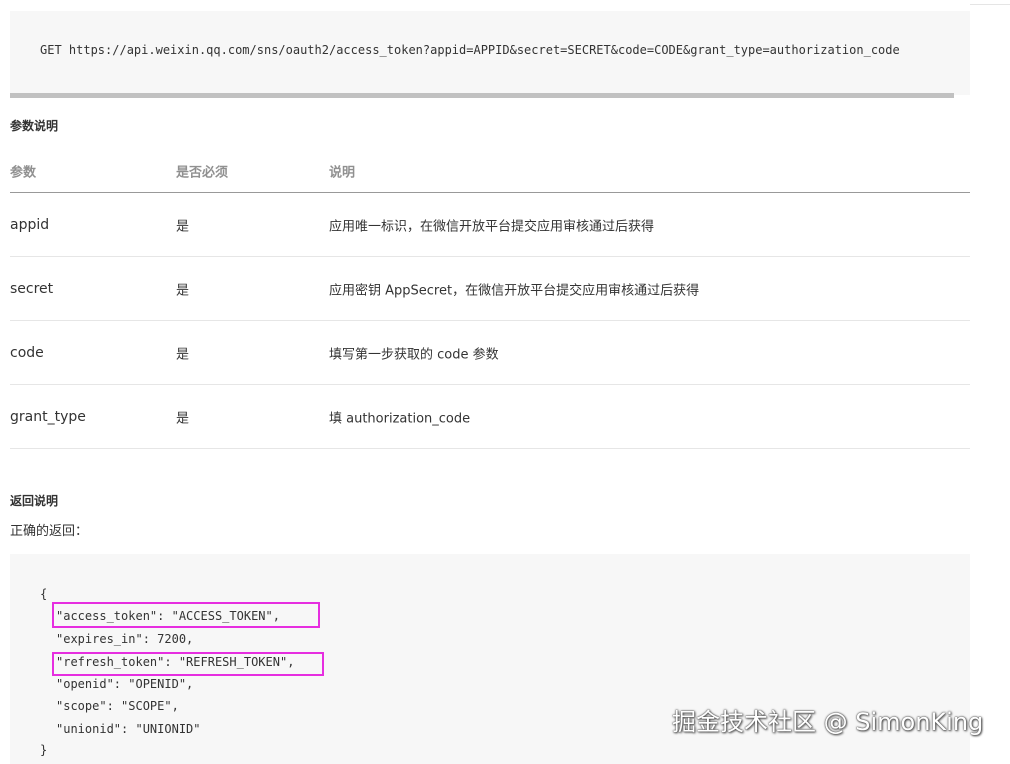  What do you see at coordinates (44, 594) in the screenshot?
I see `json-open-brace: {` at bounding box center [44, 594].